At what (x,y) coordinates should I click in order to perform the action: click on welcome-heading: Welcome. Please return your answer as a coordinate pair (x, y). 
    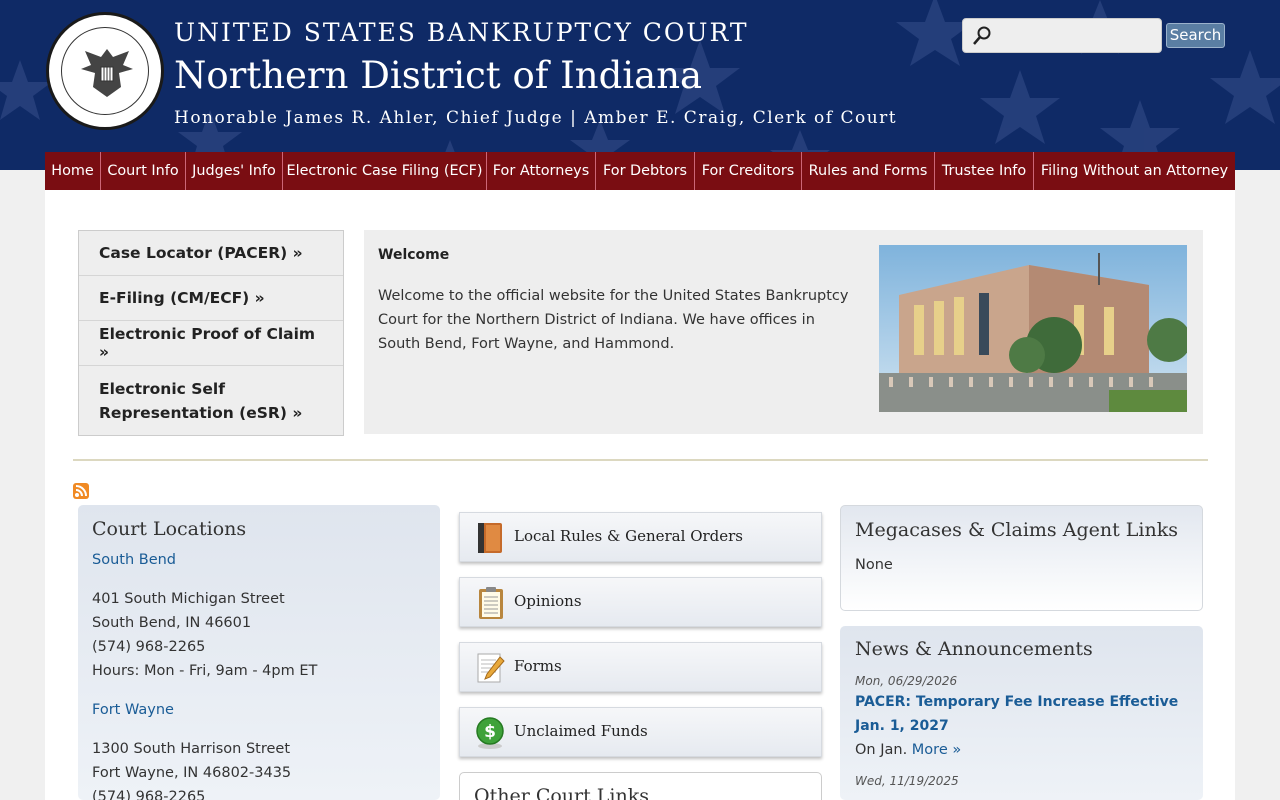
    Looking at the image, I should click on (414, 255).